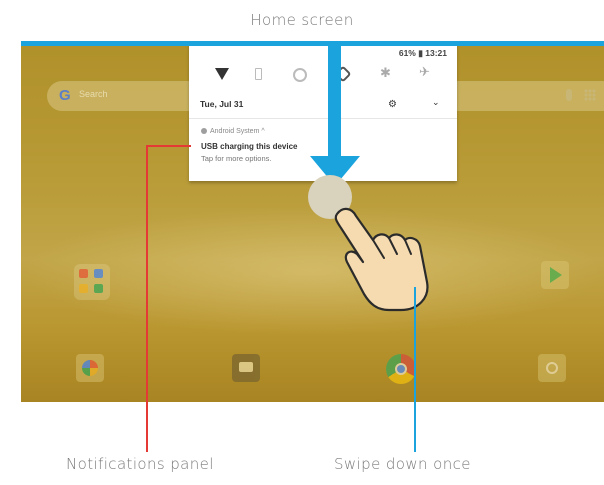 Image resolution: width=604 pixels, height=485 pixels. Describe the element at coordinates (392, 104) in the screenshot. I see `gear-icon: ⚙` at that location.